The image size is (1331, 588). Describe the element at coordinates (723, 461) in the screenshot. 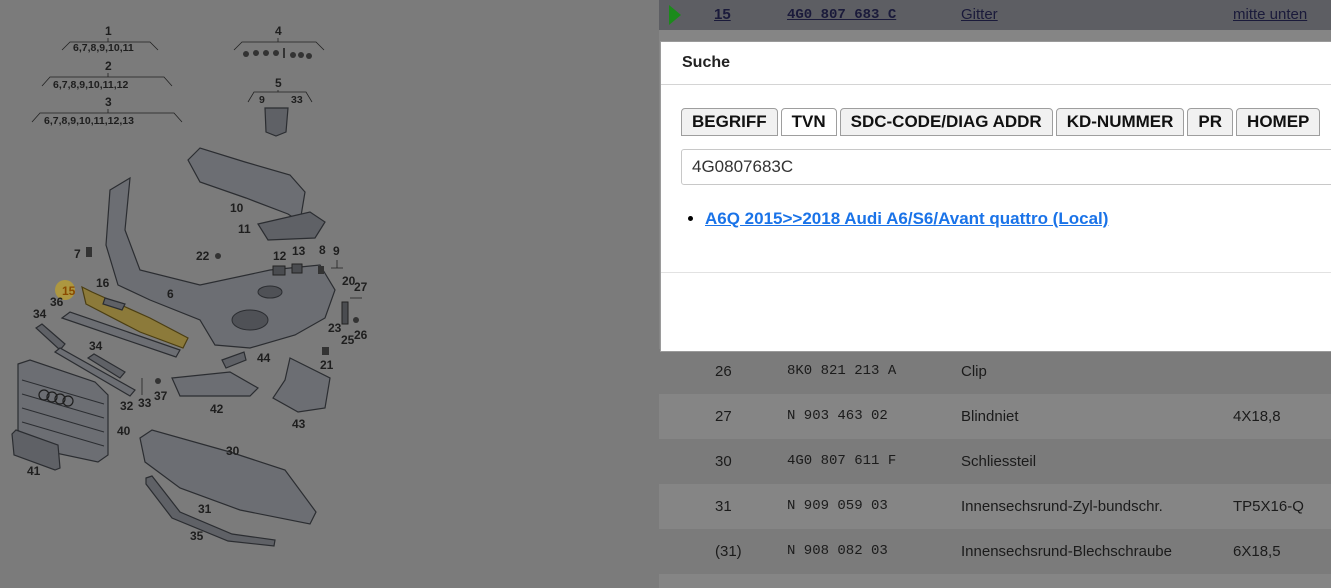

I see `row-position: 30` at that location.